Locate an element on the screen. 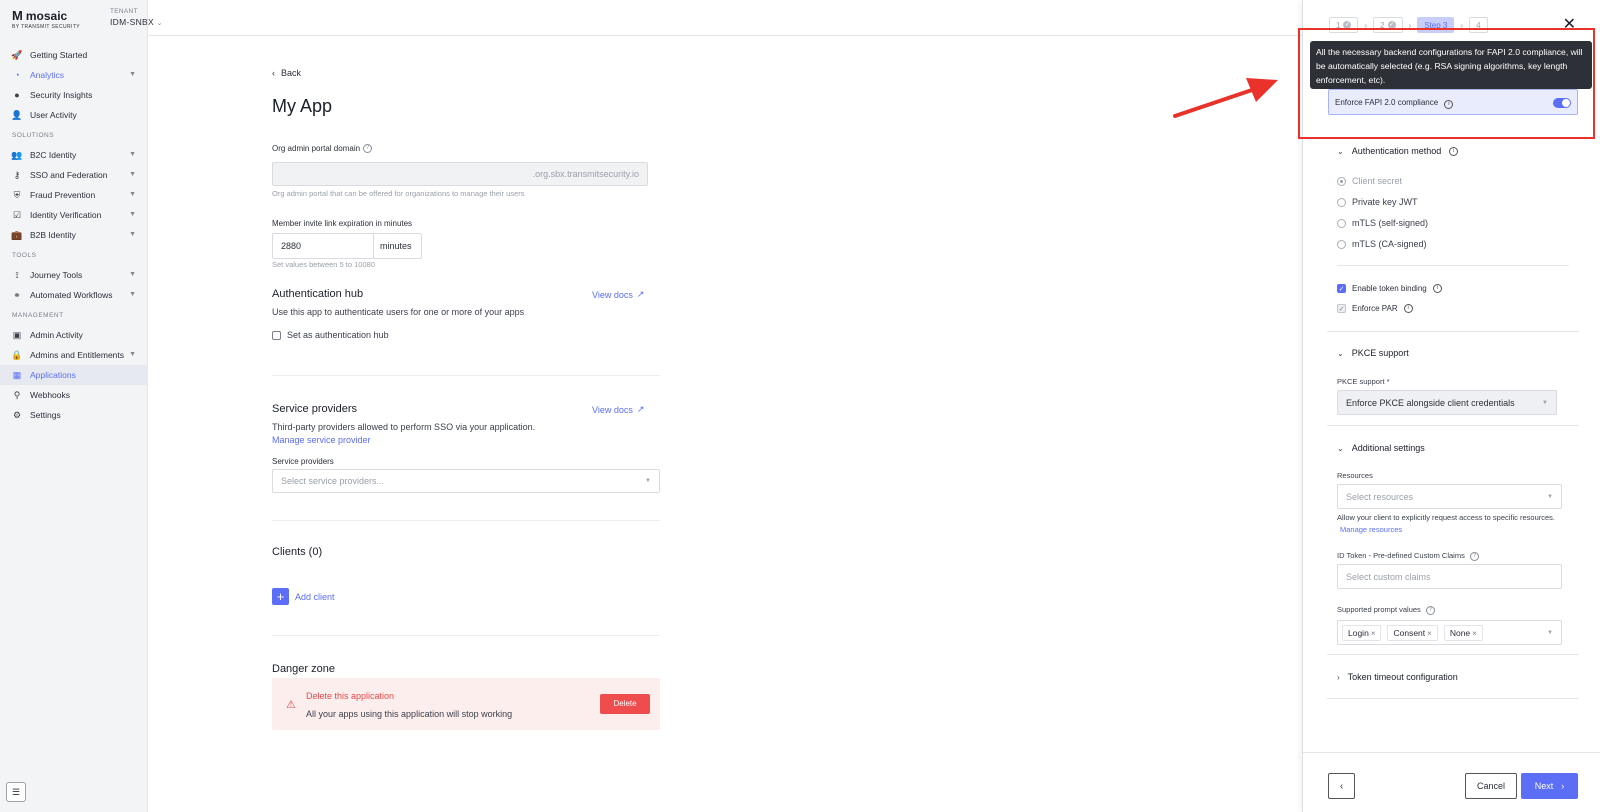 This screenshot has width=1600, height=812. prompt-values-select: Login × Consent × None × ▼ is located at coordinates (1449, 632).